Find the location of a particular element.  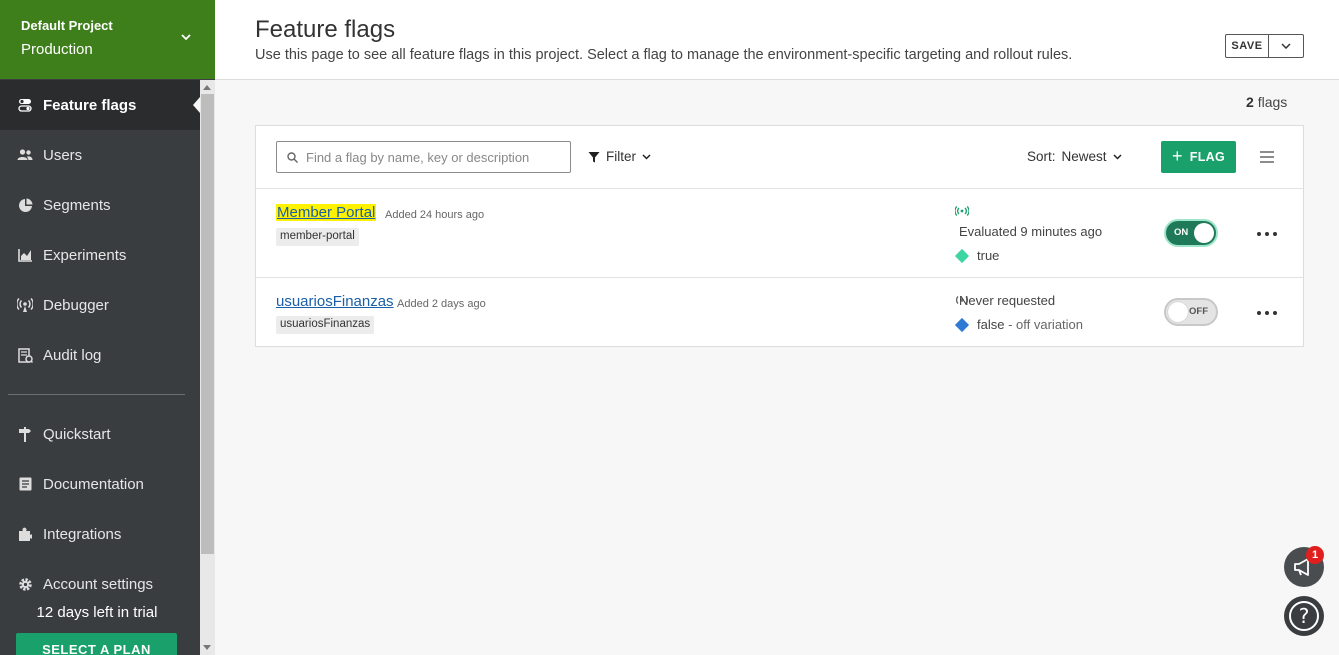

variation-note: - off variation is located at coordinates (1046, 324).